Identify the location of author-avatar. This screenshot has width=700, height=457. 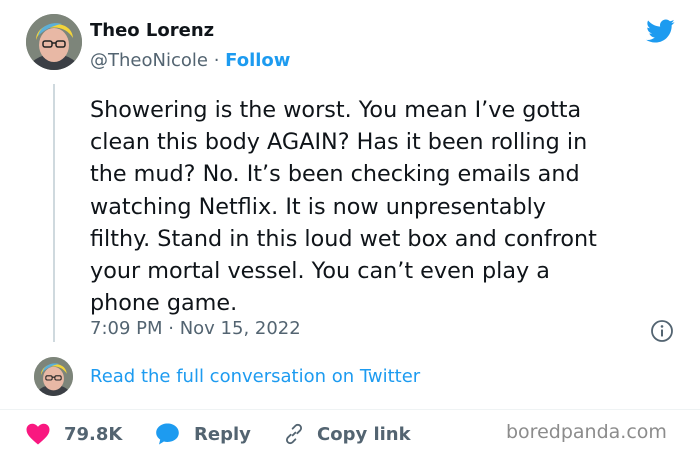
(54, 42).